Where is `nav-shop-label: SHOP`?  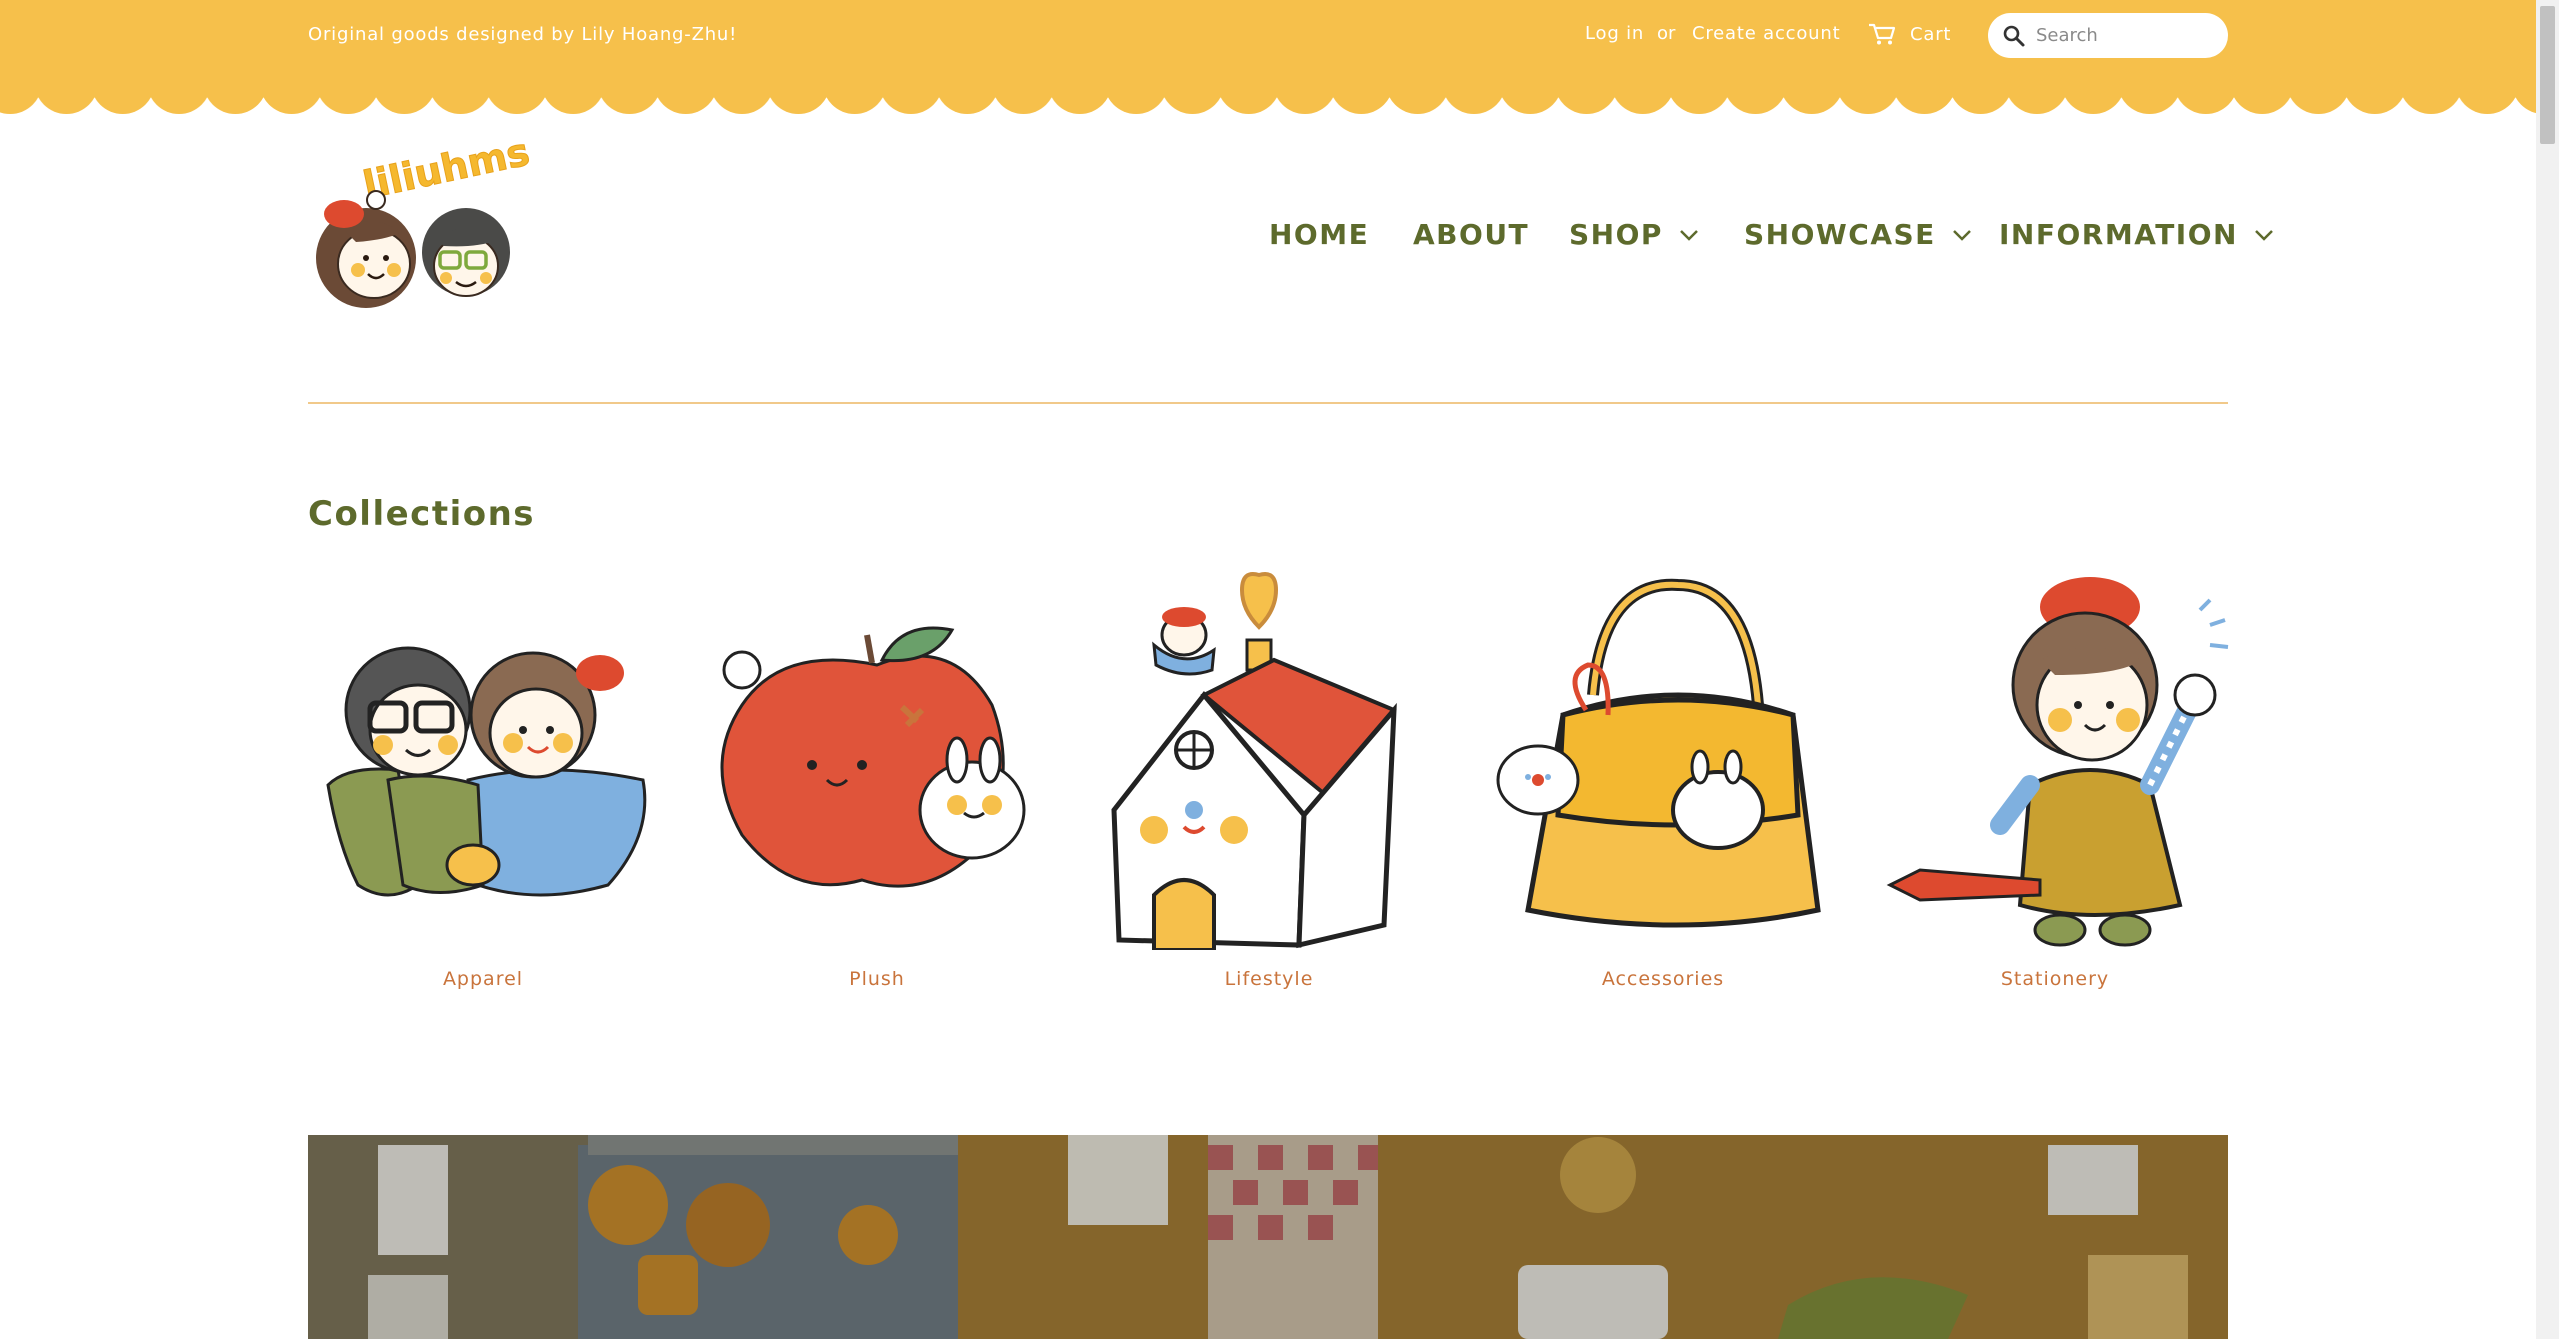
nav-shop-label: SHOP is located at coordinates (1616, 234).